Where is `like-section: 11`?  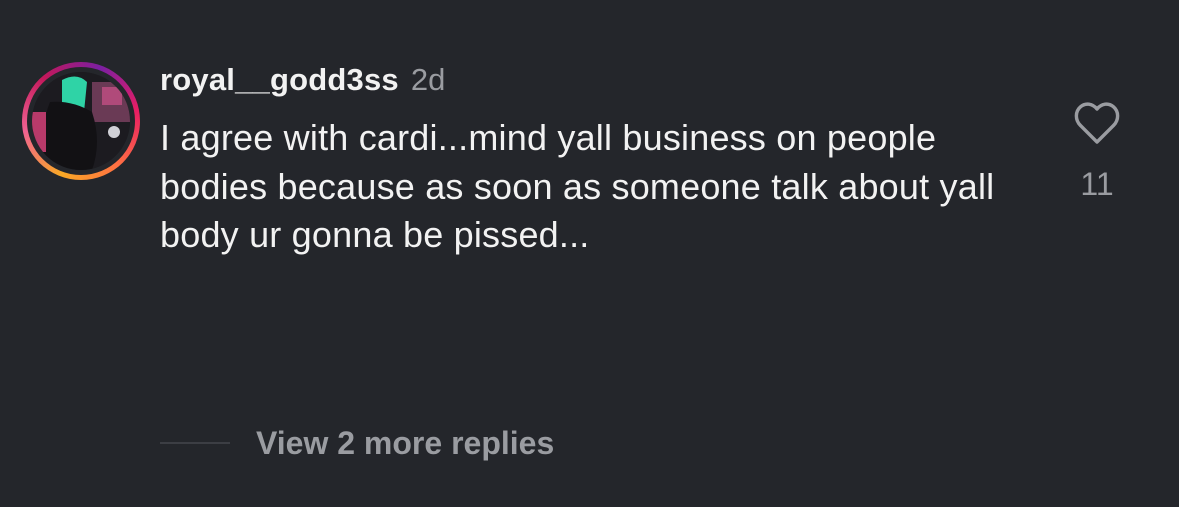
like-section: 11 is located at coordinates (1097, 151).